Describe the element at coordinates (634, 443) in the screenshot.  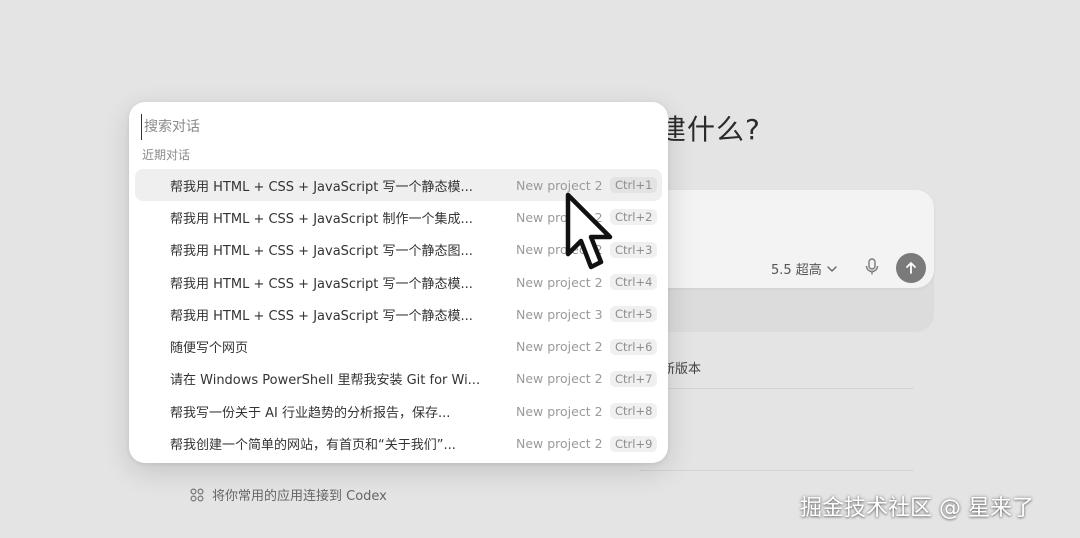
I see `shortcut-badge: Ctrl+9` at that location.